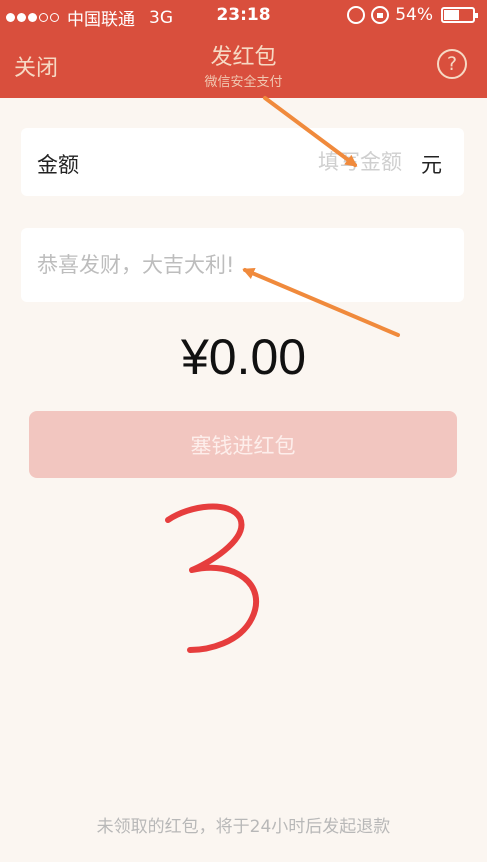 Image resolution: width=487 pixels, height=862 pixels. Describe the element at coordinates (243, 57) in the screenshot. I see `page-title: 发红包` at that location.